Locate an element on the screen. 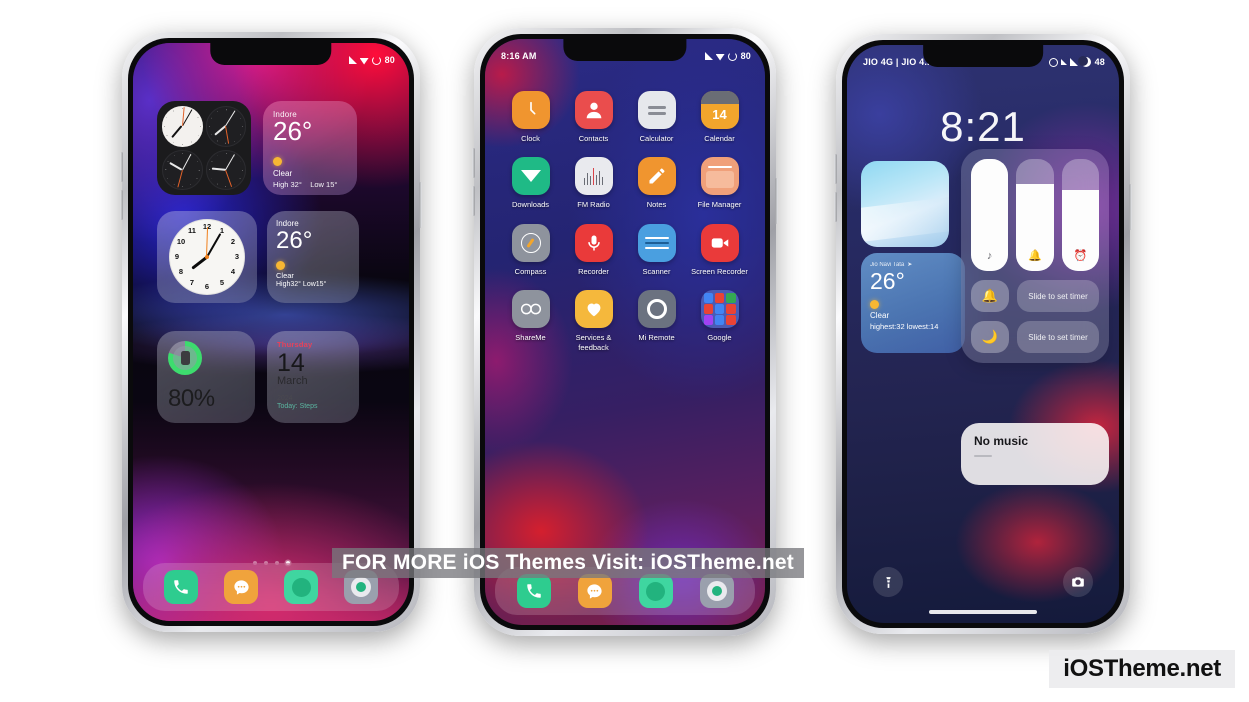 The height and width of the screenshot is (702, 1249). battery-circle-icon is located at coordinates (732, 56).